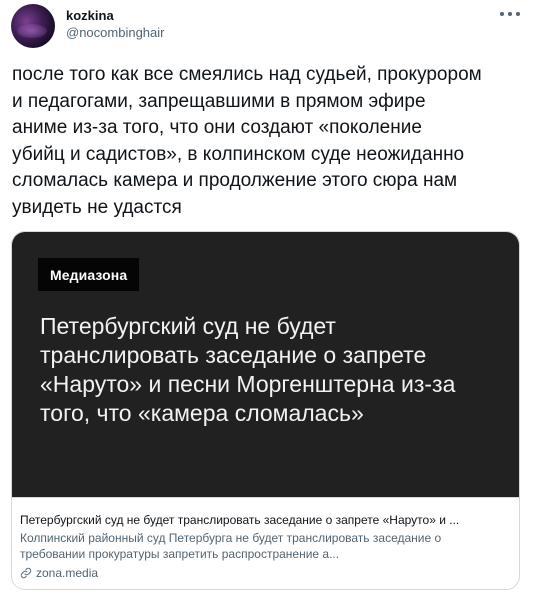 Image resolution: width=534 pixels, height=597 pixels. What do you see at coordinates (33, 26) in the screenshot?
I see `avatar` at bounding box center [33, 26].